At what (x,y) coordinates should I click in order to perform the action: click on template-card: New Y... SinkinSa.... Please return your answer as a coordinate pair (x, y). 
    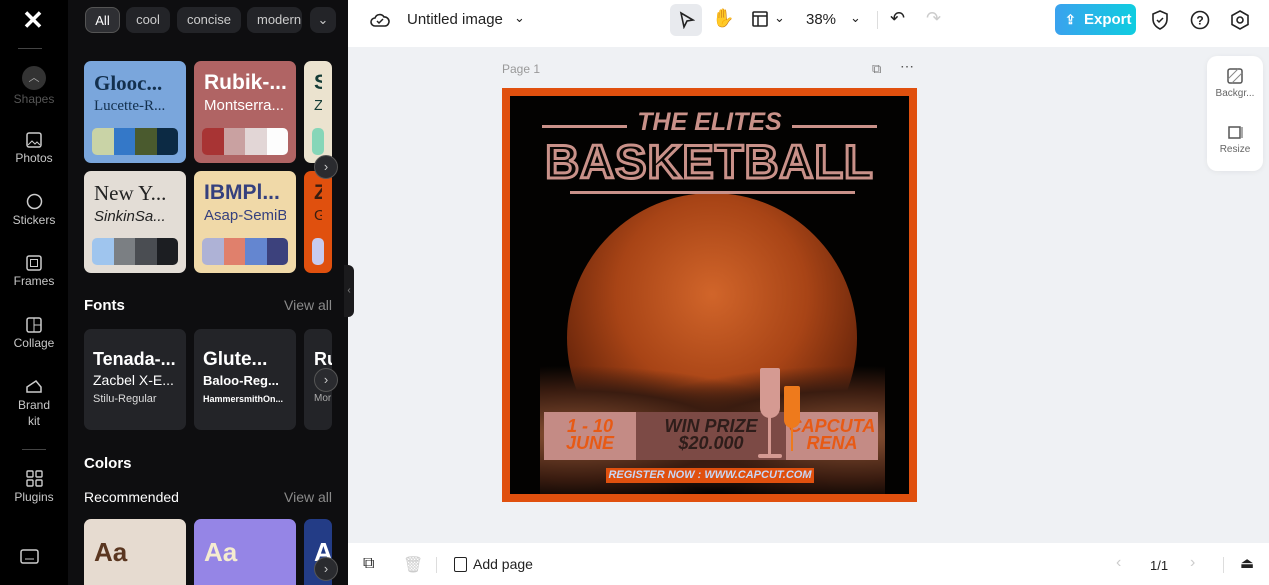
    Looking at the image, I should click on (135, 222).